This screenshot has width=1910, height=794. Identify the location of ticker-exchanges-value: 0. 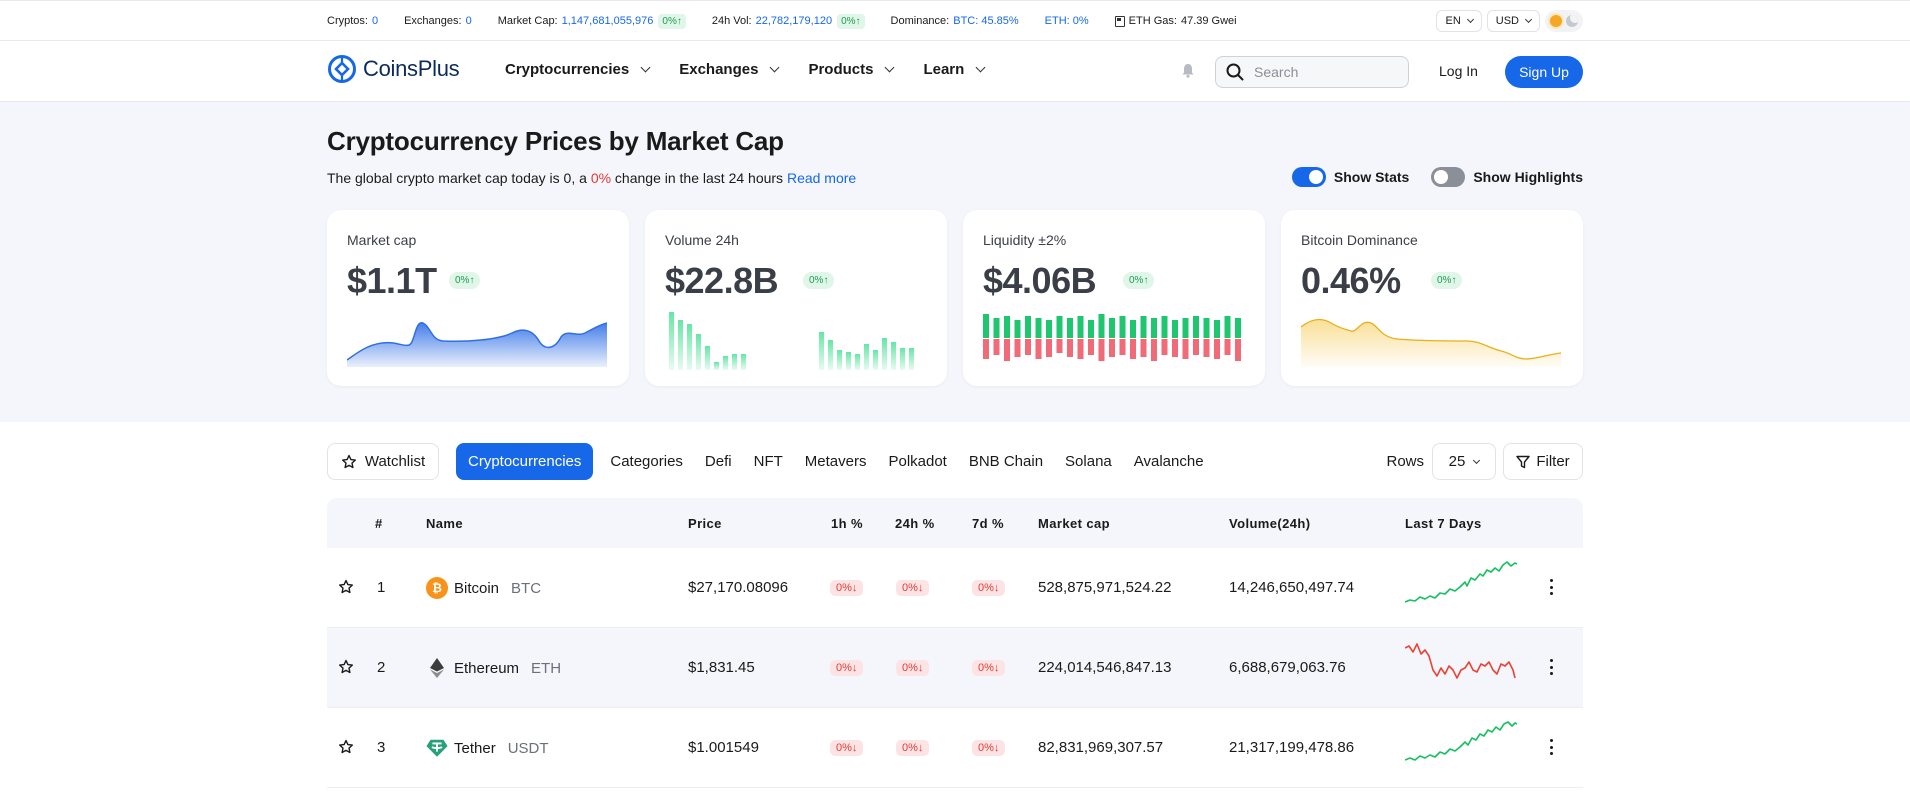
(469, 21).